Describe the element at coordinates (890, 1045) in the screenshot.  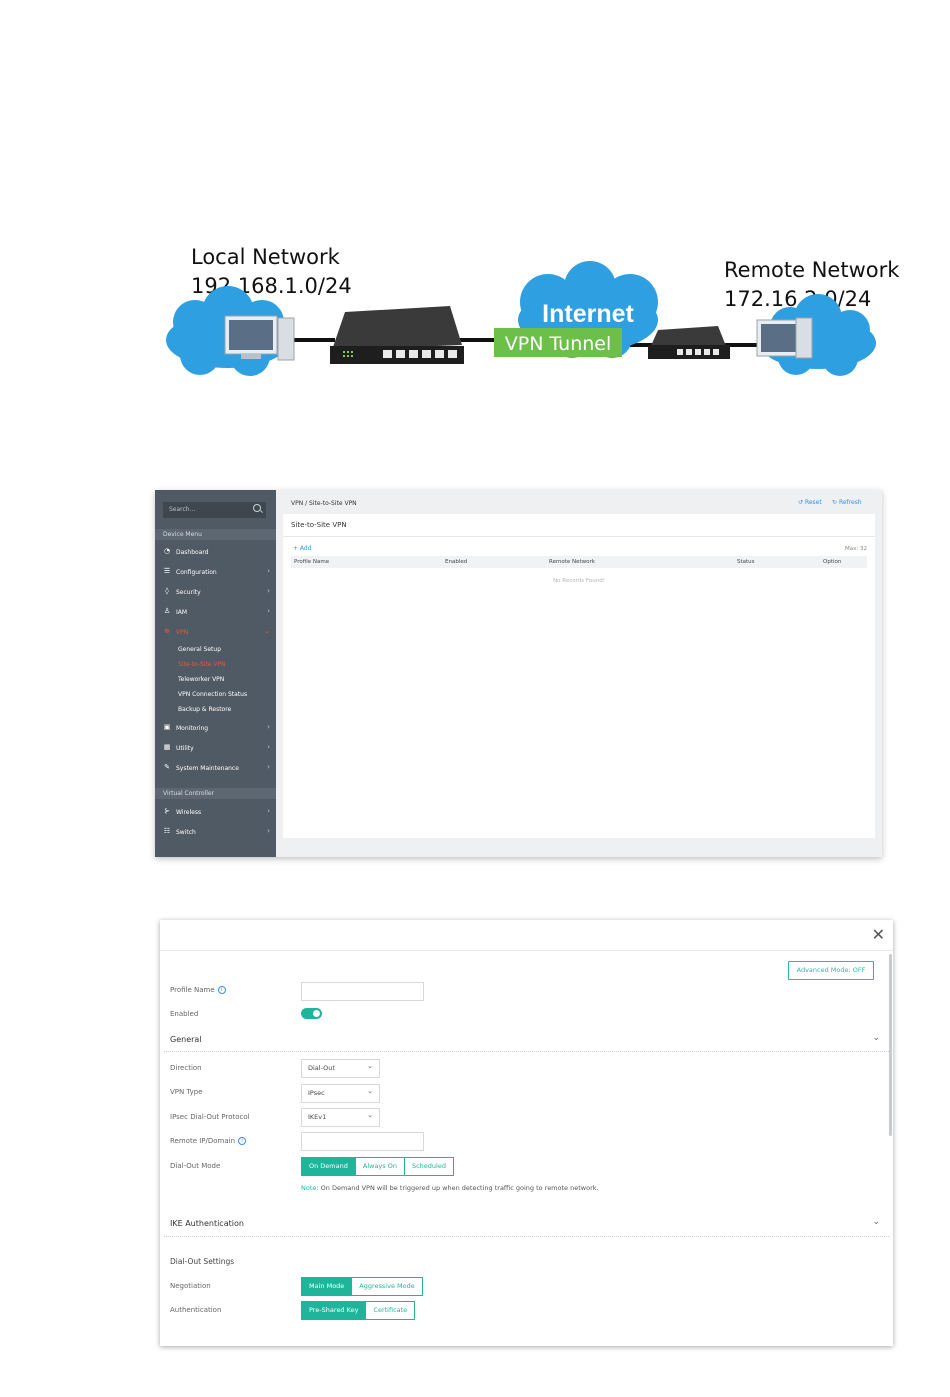
I see `scrollbar` at that location.